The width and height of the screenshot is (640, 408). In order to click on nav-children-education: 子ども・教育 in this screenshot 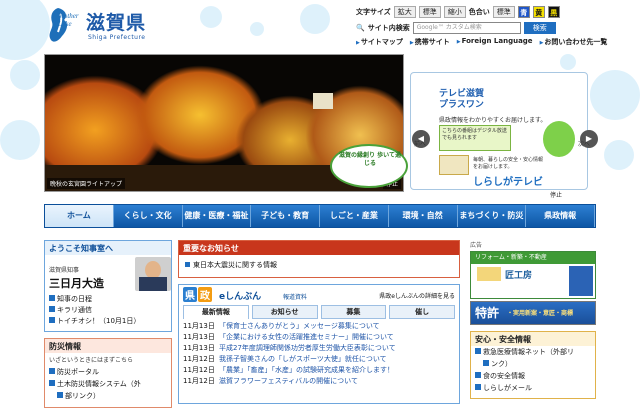, I will do `click(285, 216)`.